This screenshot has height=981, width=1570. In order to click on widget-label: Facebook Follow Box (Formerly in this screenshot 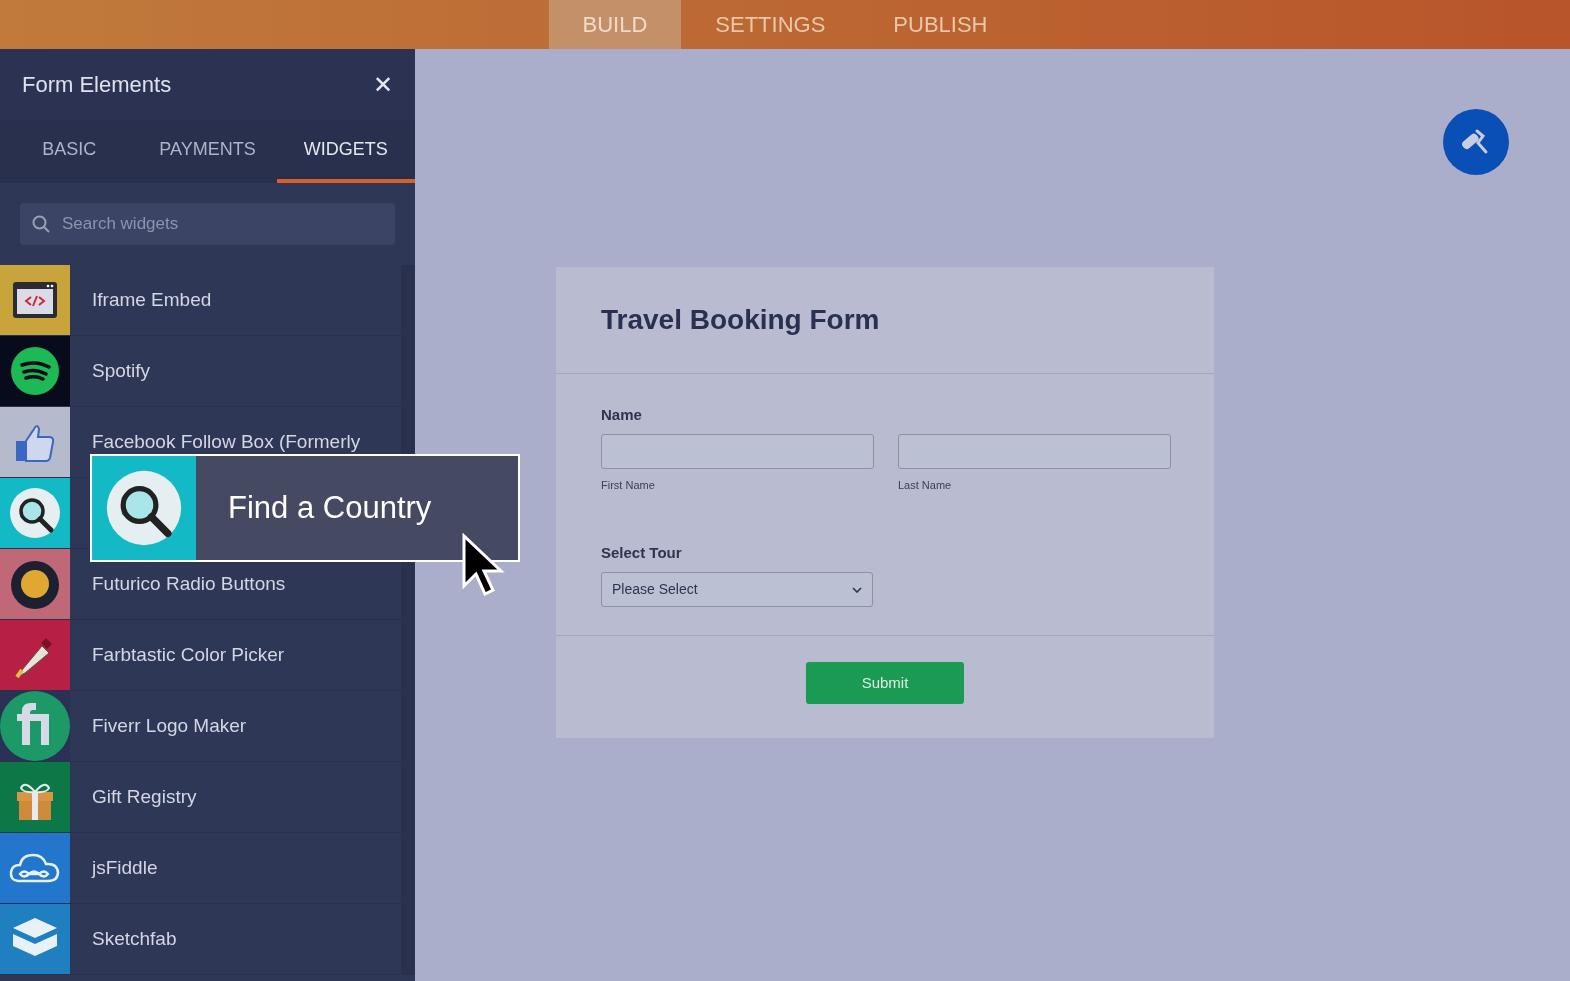, I will do `click(226, 442)`.